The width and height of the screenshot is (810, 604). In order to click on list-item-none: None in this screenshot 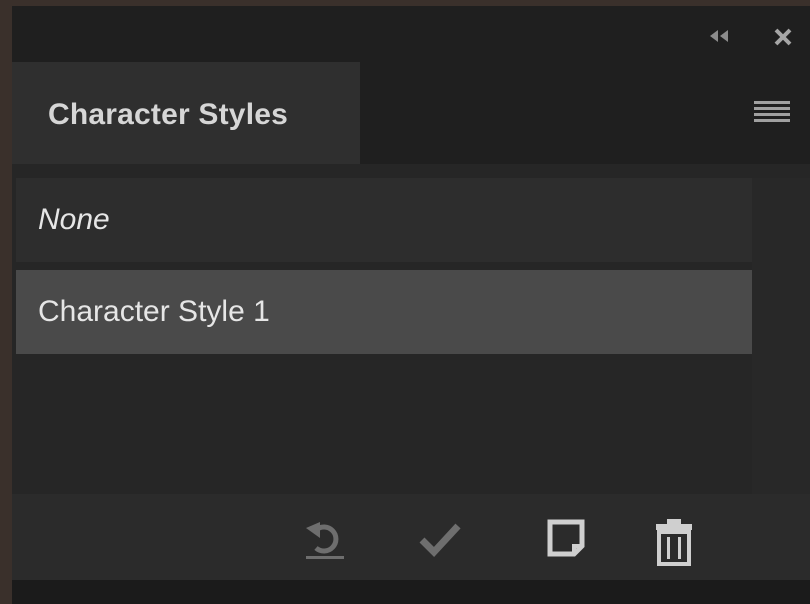, I will do `click(384, 220)`.